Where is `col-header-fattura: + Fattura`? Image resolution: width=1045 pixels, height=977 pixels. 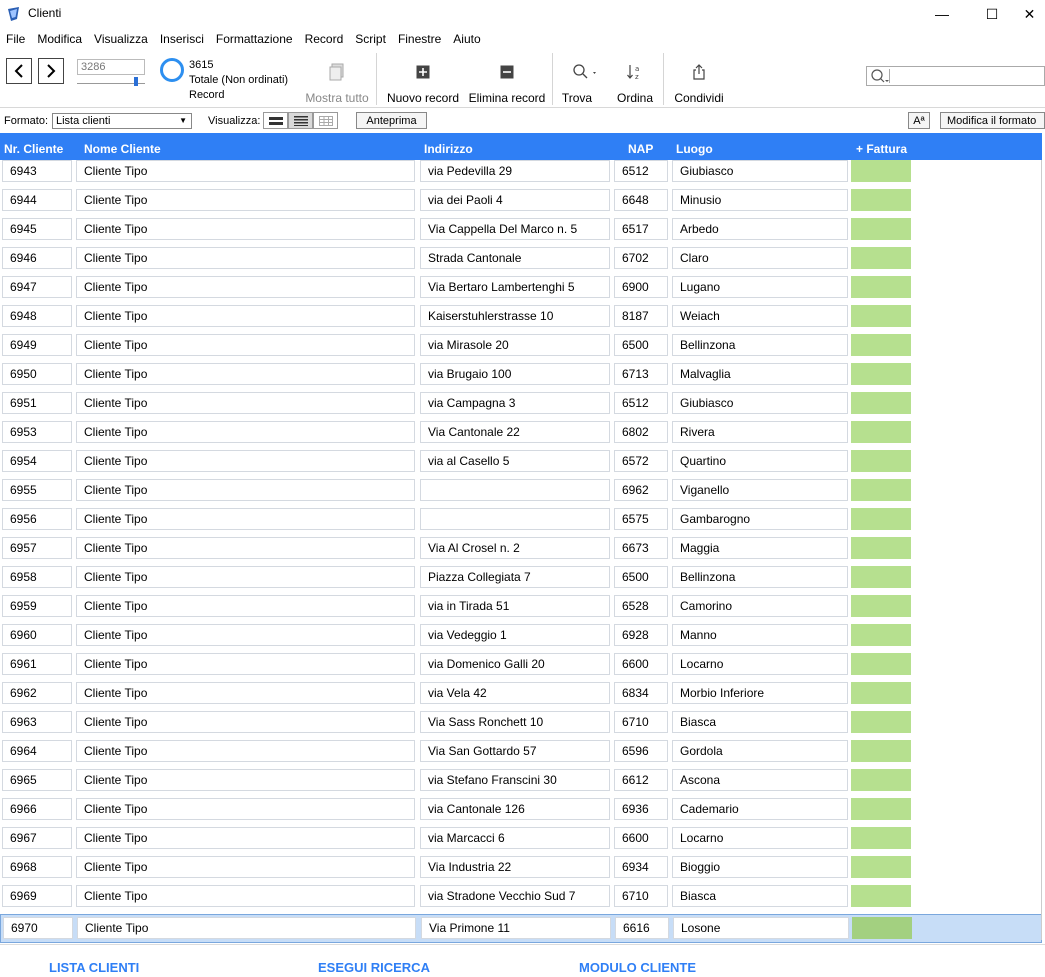
col-header-fattura: + Fattura is located at coordinates (881, 149).